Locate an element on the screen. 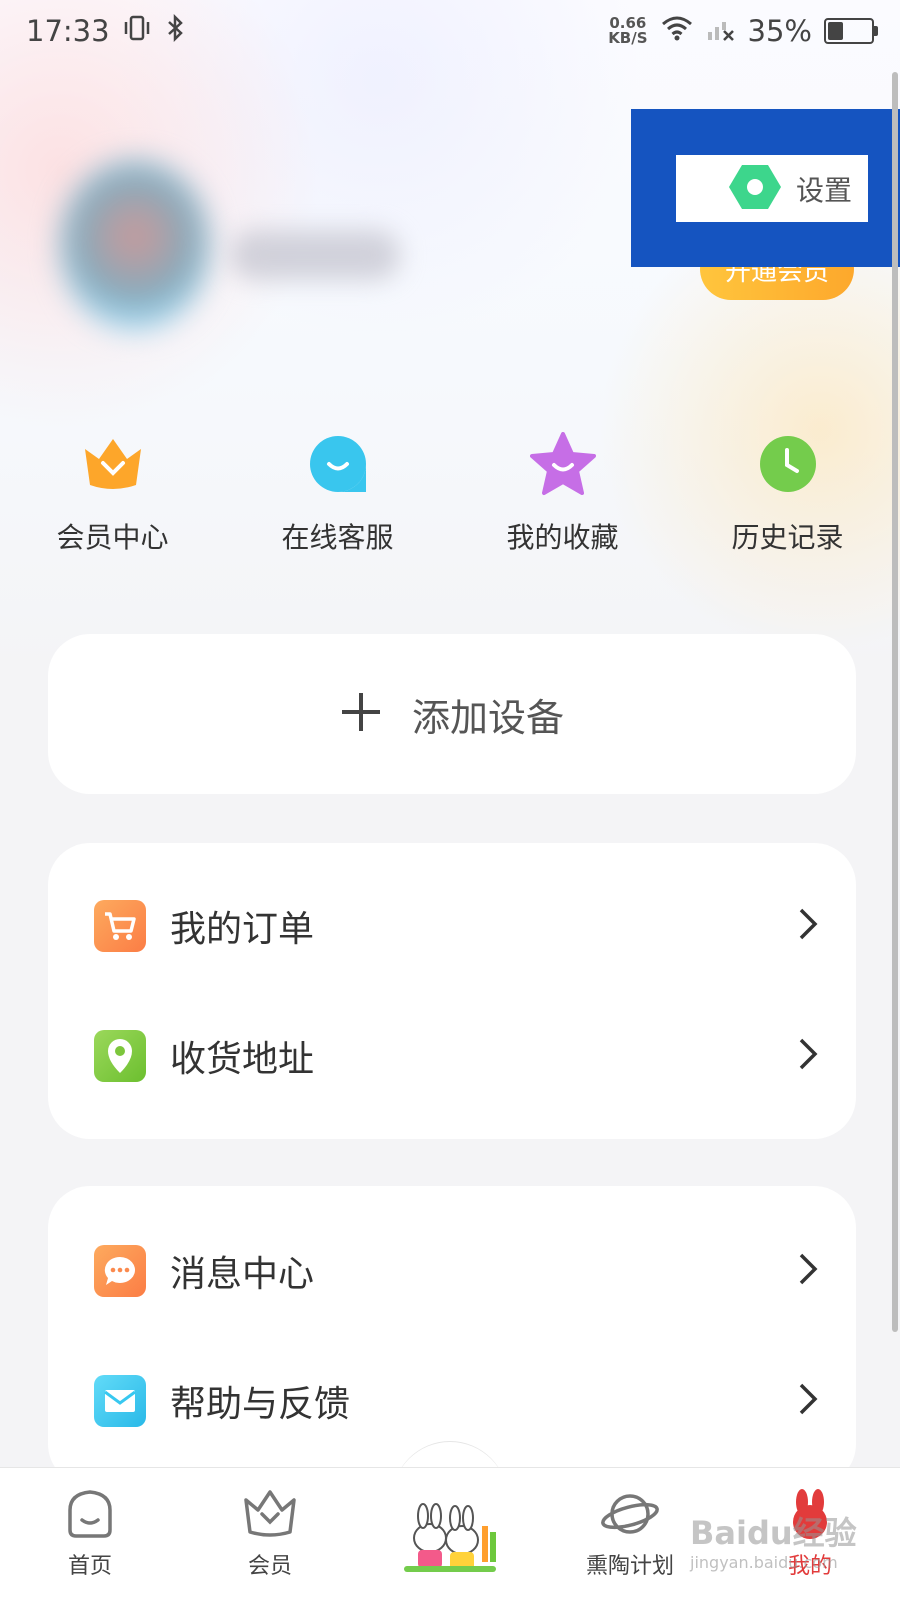 The height and width of the screenshot is (1601, 900). cart-icon is located at coordinates (120, 926).